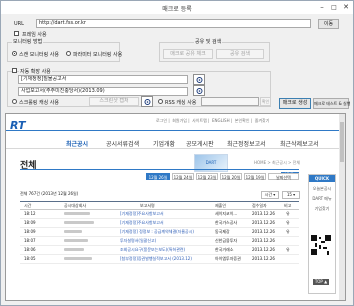 The width and height of the screenshot is (354, 306). I want to click on close-button: ✕, so click(346, 7).